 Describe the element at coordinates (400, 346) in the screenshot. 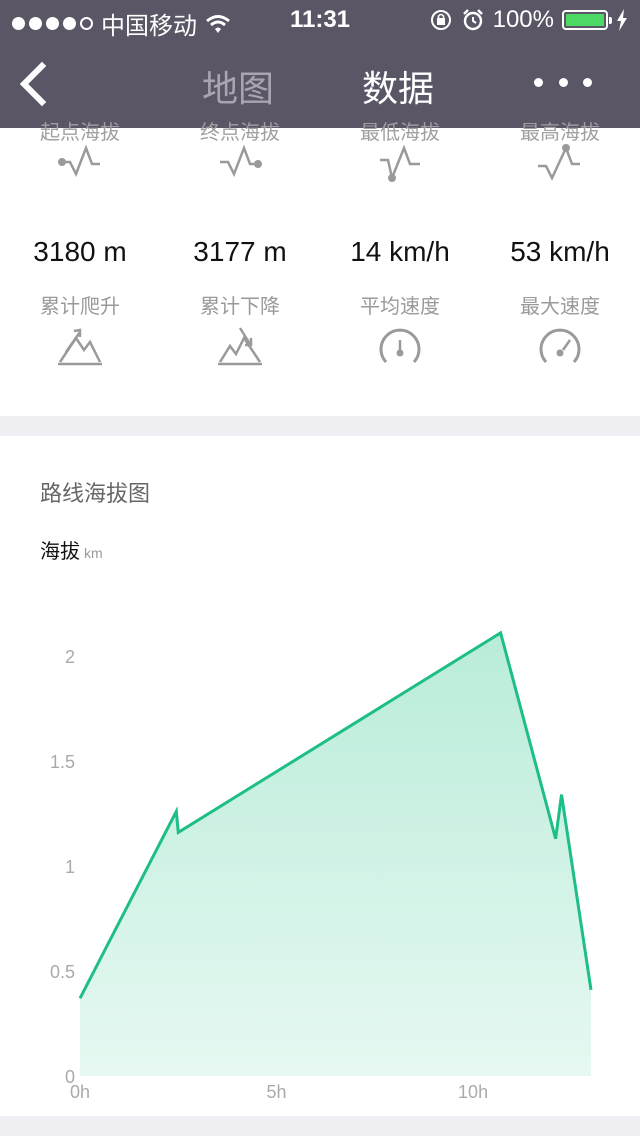

I see `avg-speed-gauge-icon` at that location.